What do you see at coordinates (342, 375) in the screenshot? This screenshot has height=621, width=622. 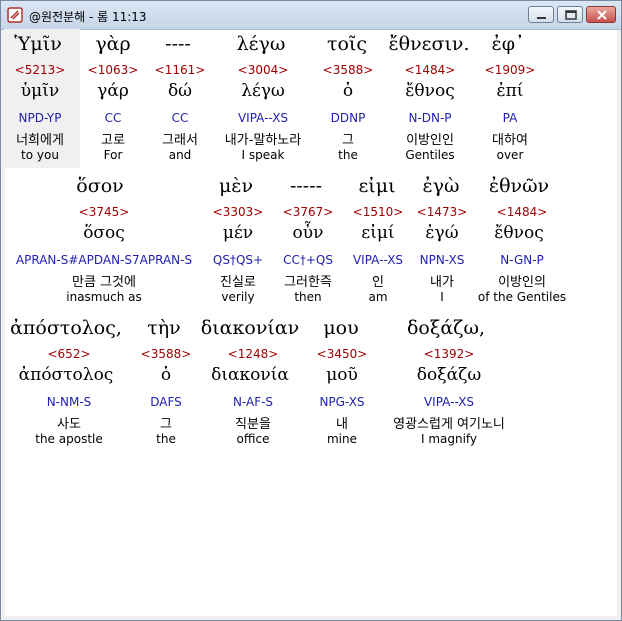 I see `lemma: μοῦ` at bounding box center [342, 375].